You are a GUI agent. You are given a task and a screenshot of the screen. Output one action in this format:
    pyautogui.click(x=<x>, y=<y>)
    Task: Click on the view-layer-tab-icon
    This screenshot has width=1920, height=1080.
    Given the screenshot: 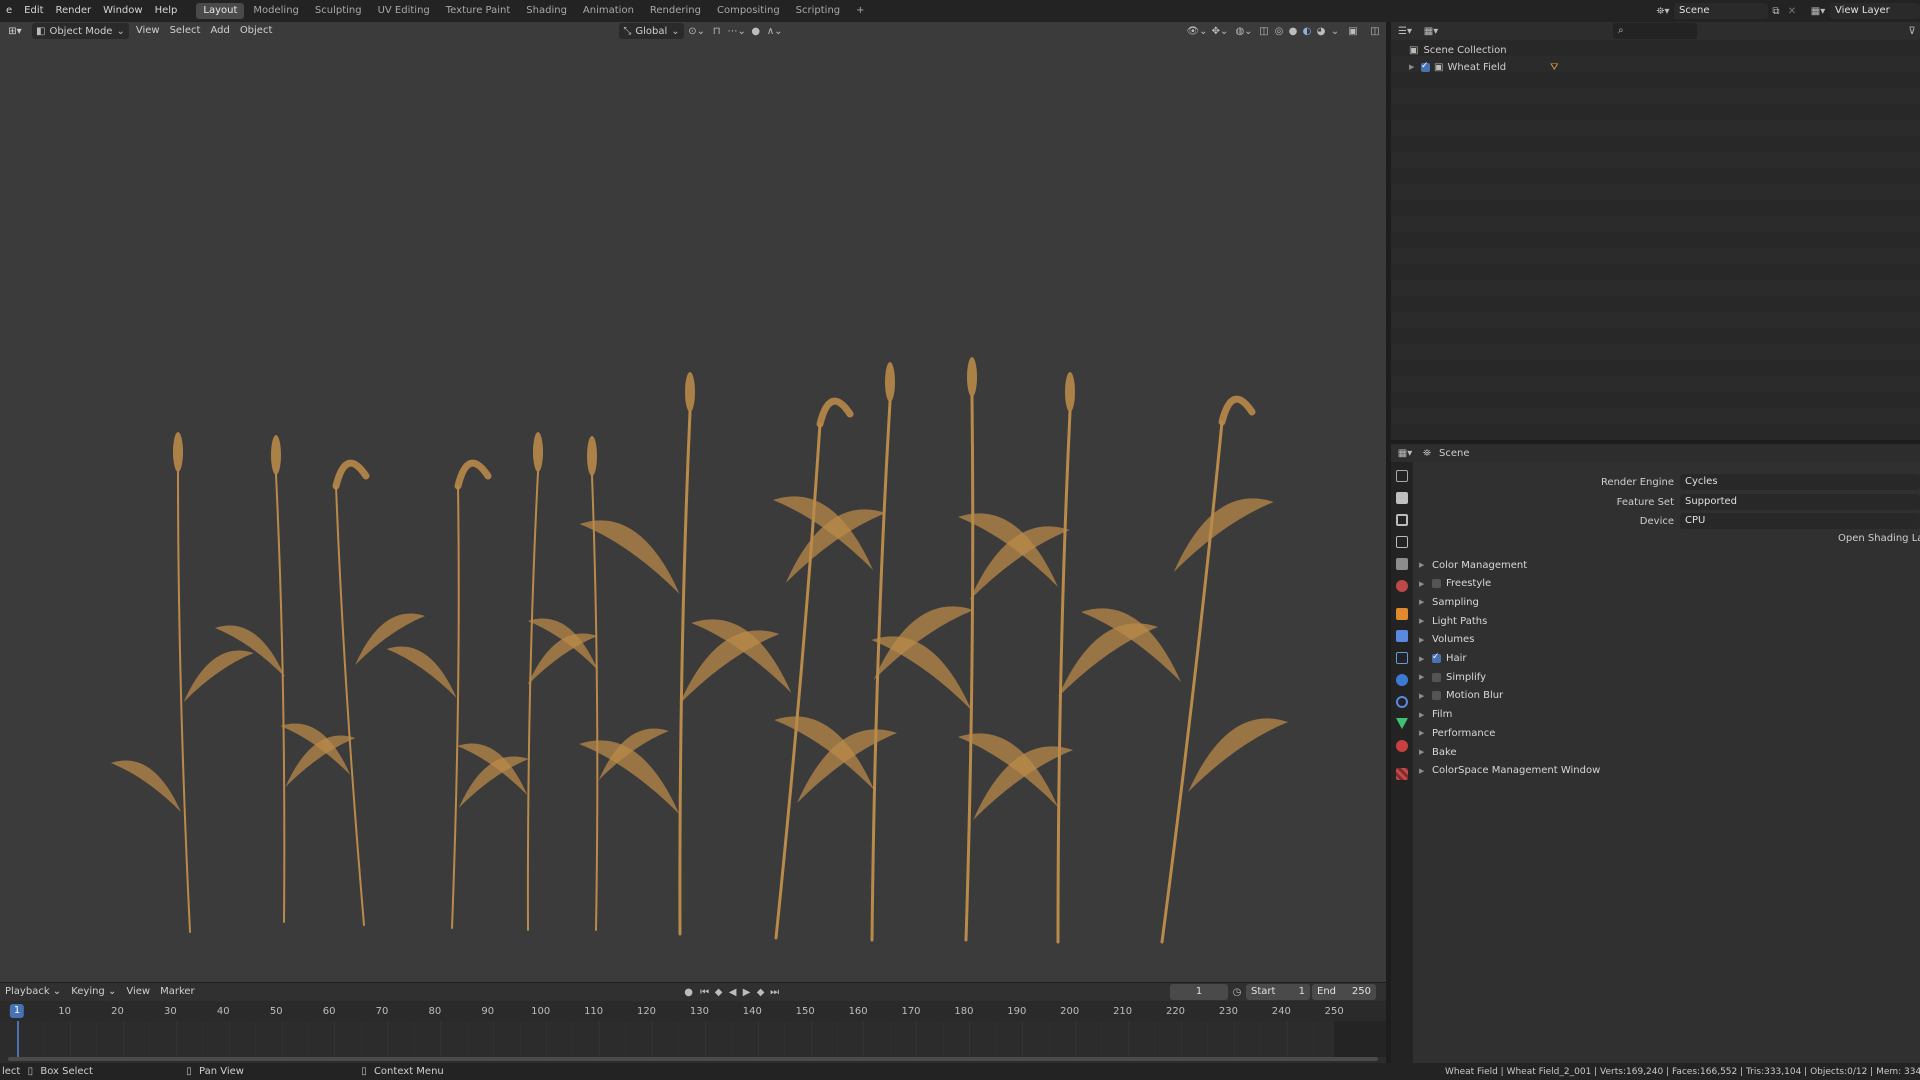 What is the action you would take?
    pyautogui.click(x=1402, y=542)
    